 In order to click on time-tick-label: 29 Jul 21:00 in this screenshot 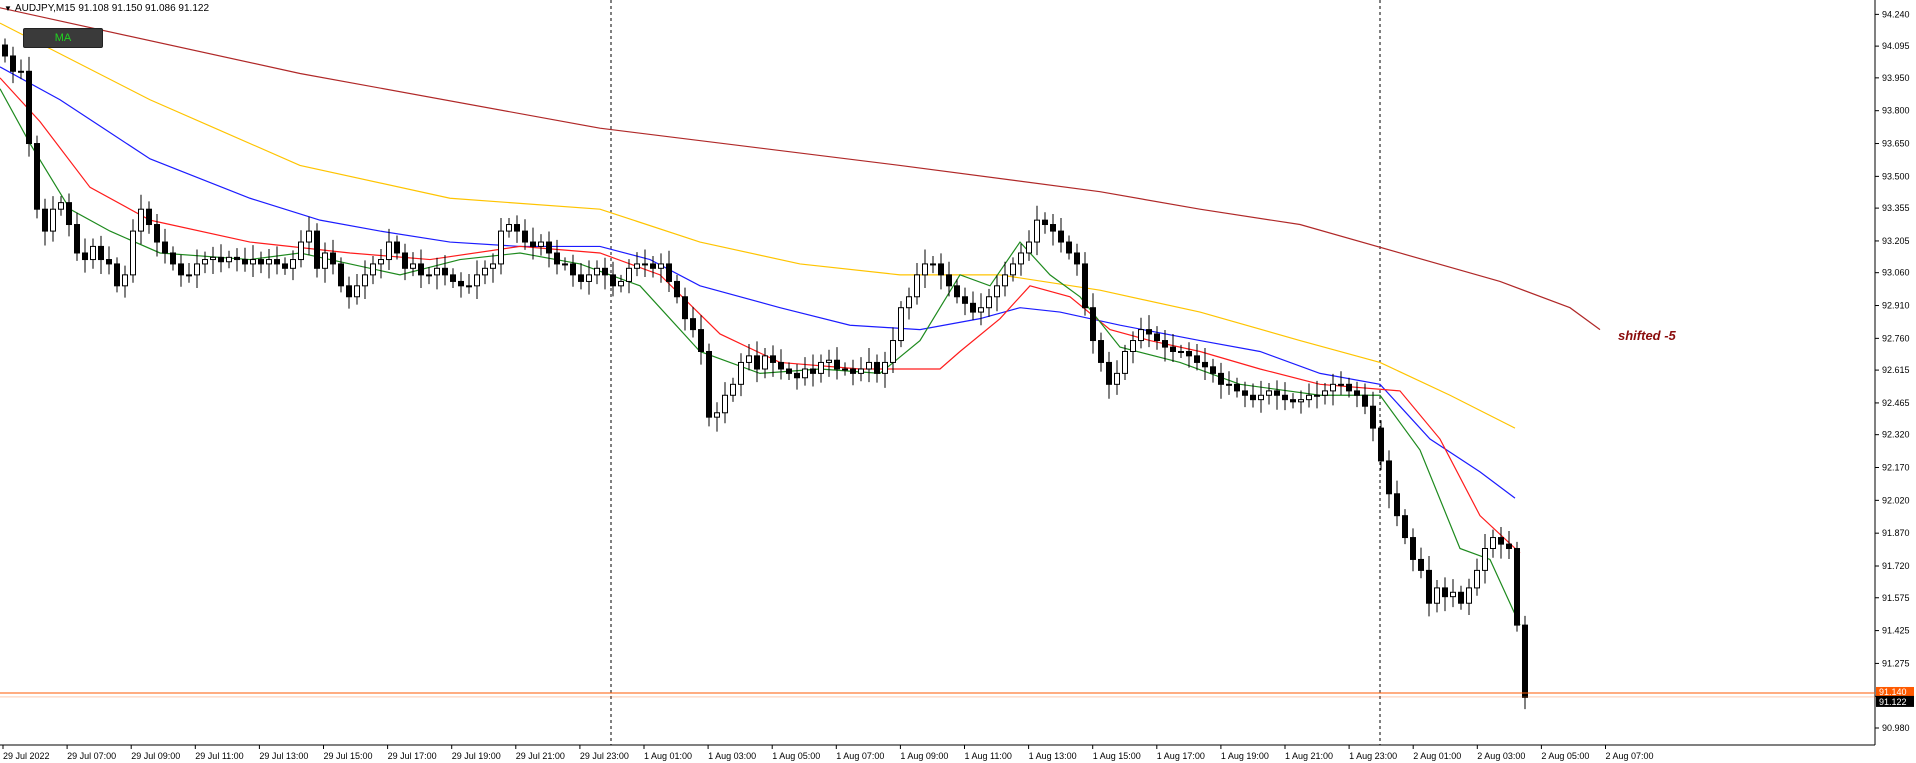, I will do `click(540, 756)`.